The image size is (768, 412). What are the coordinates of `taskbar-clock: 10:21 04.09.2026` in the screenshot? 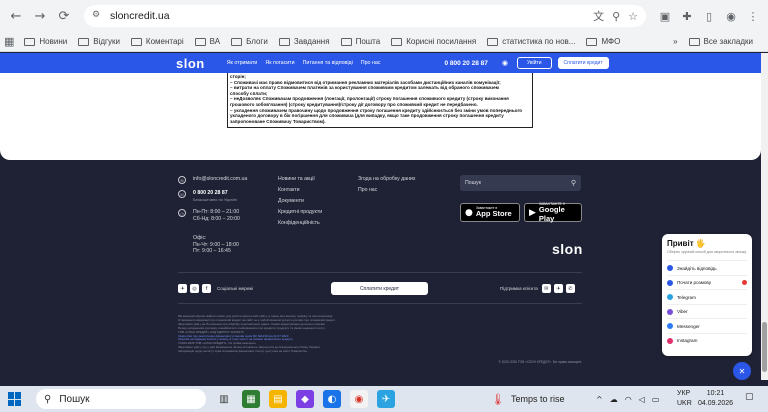 It's located at (715, 399).